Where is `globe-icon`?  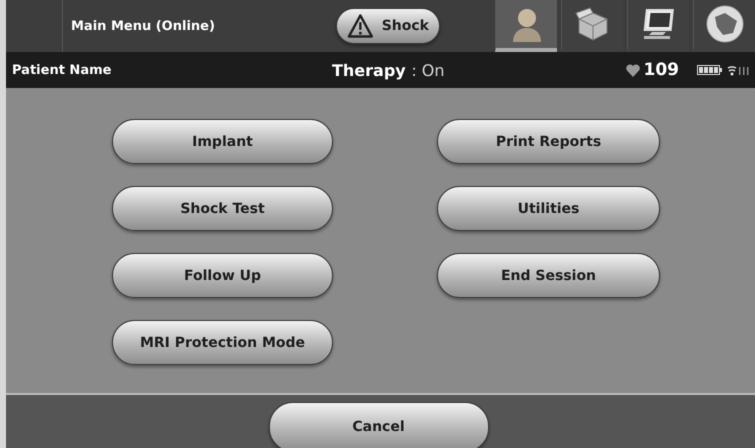
globe-icon is located at coordinates (725, 24).